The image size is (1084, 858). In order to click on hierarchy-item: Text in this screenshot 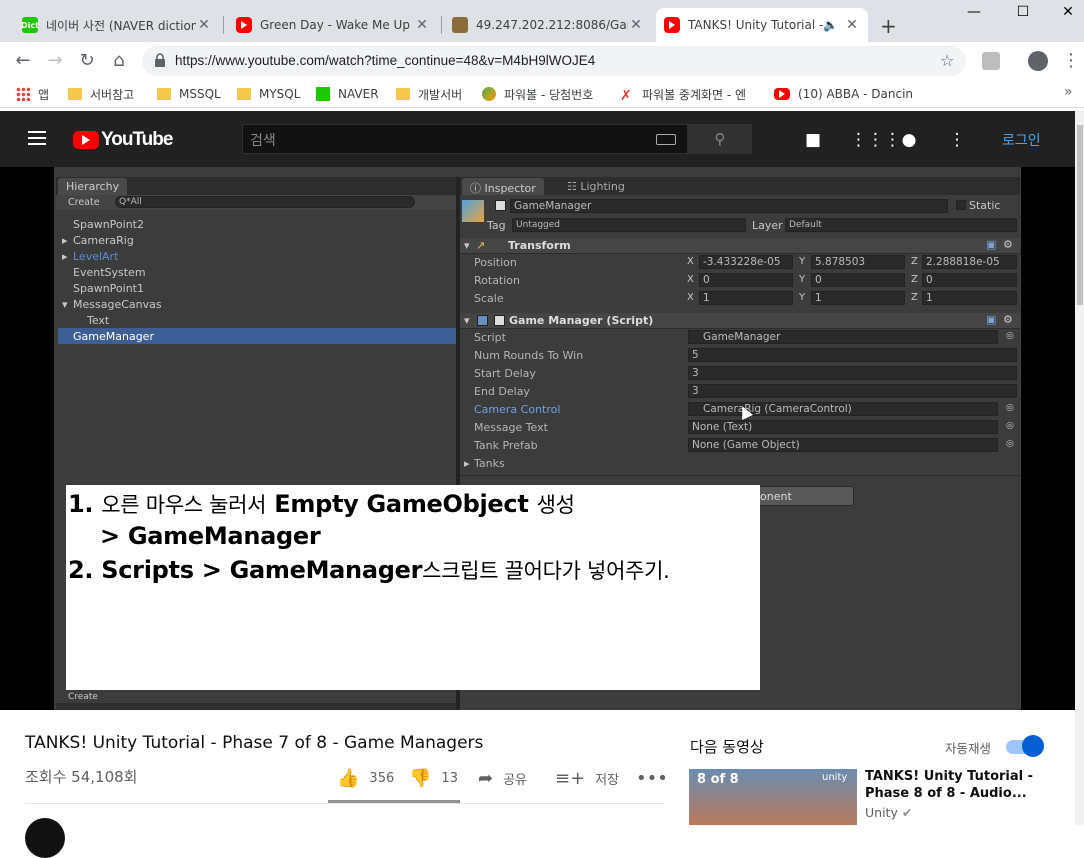, I will do `click(98, 320)`.